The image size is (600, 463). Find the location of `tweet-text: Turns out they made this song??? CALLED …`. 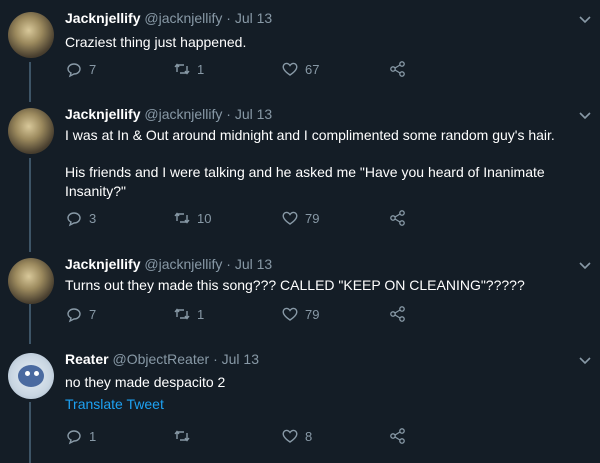

tweet-text: Turns out they made this song??? CALLED … is located at coordinates (295, 285).